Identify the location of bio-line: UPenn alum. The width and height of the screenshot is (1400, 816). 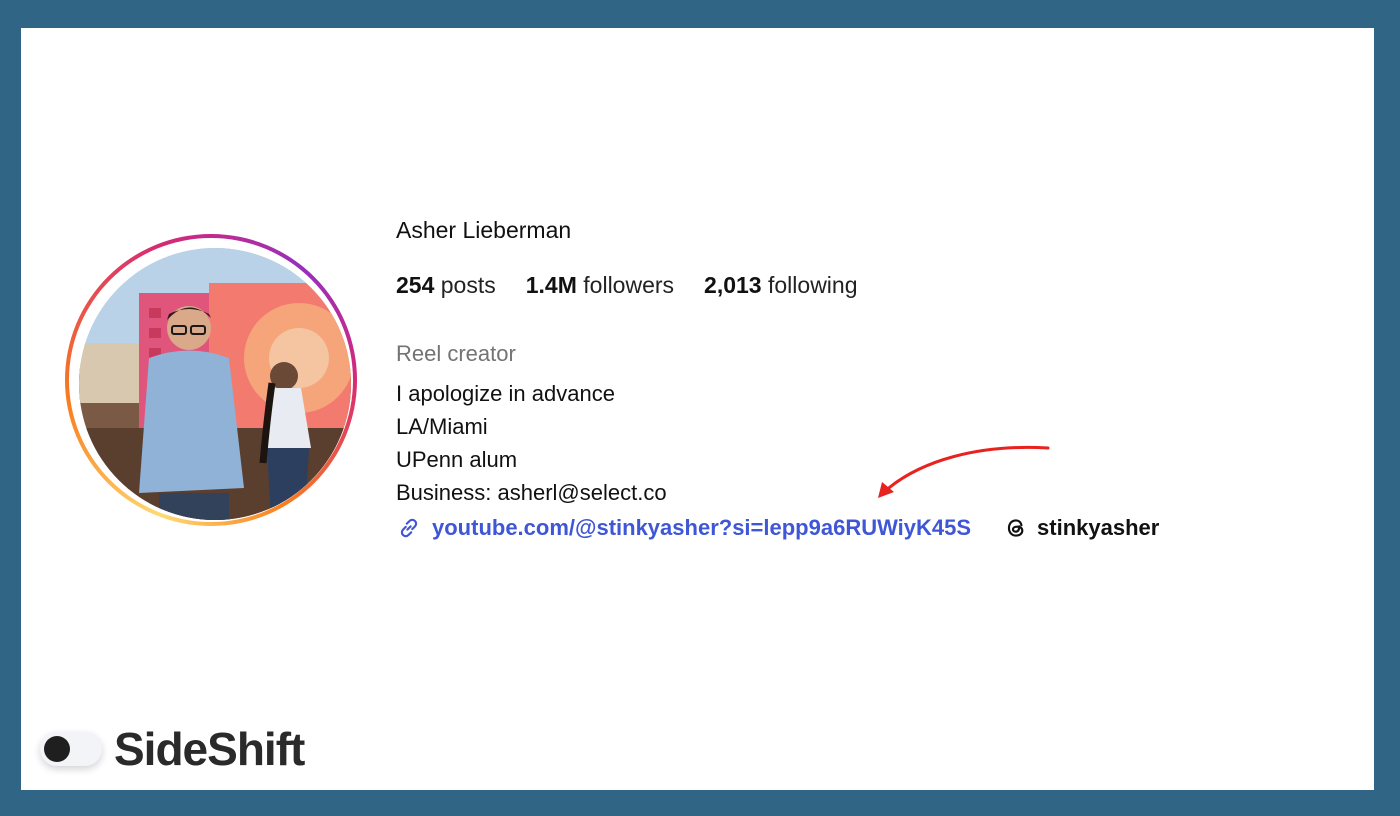
(457, 459).